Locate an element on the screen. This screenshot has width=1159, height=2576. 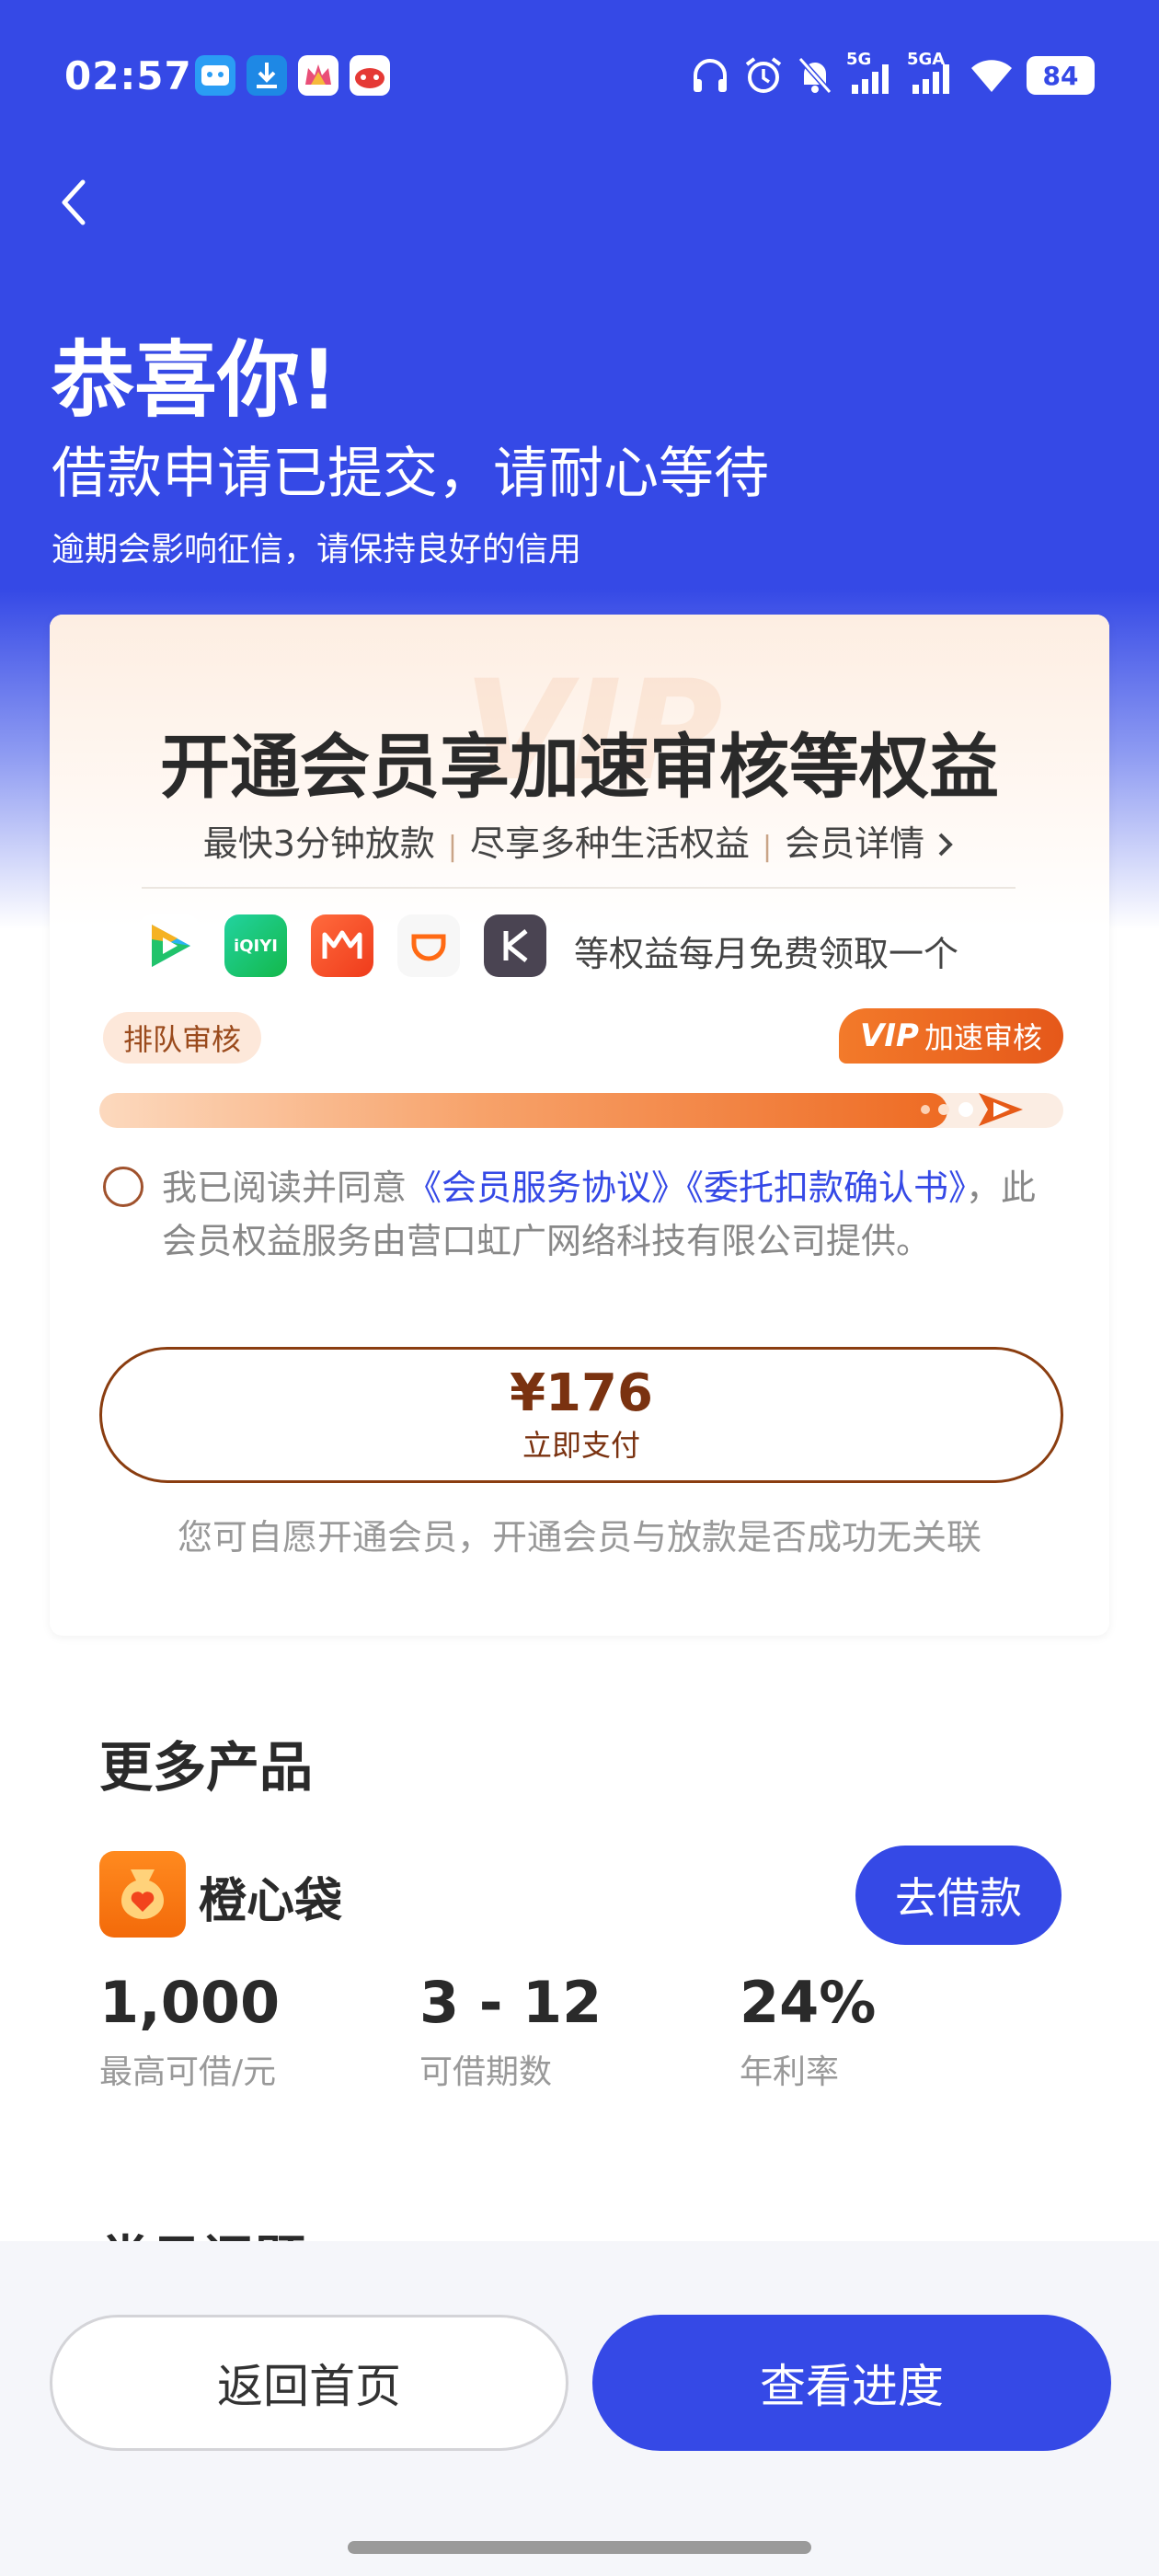
view-progress-button: 查看进度 is located at coordinates (851, 2383).